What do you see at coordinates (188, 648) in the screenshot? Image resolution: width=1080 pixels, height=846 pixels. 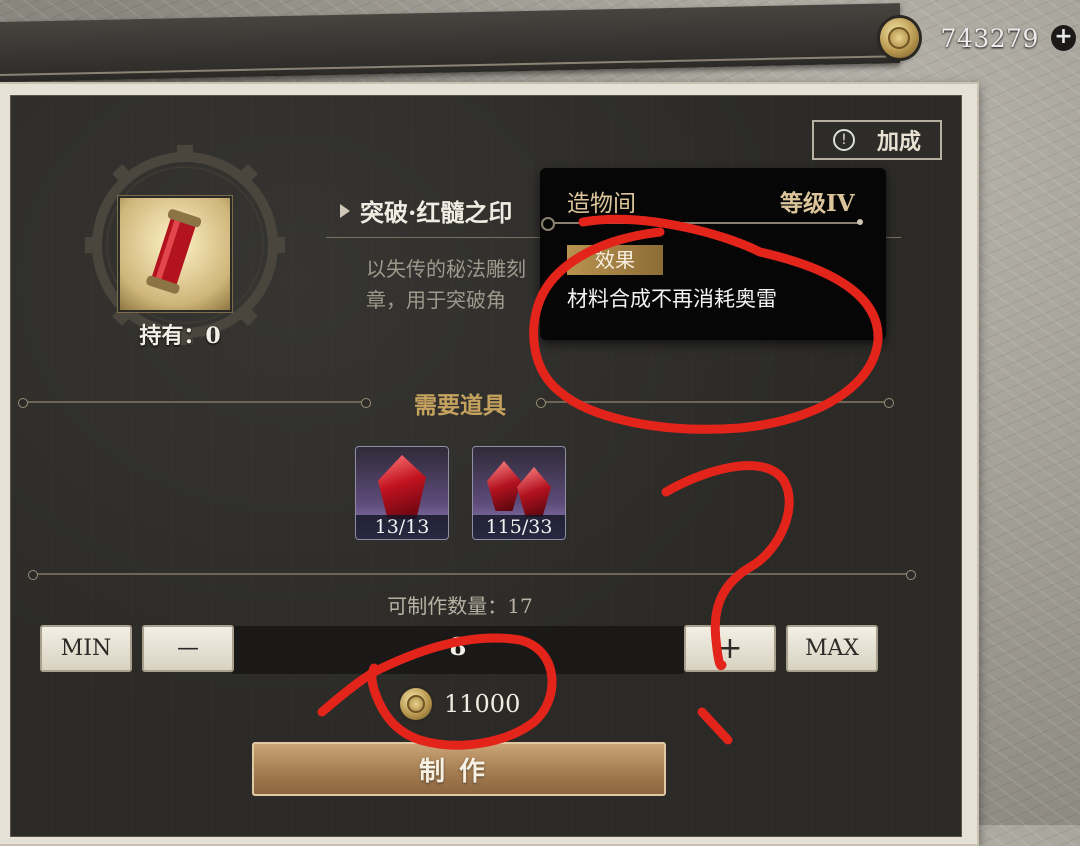 I see `decrement-button: —` at bounding box center [188, 648].